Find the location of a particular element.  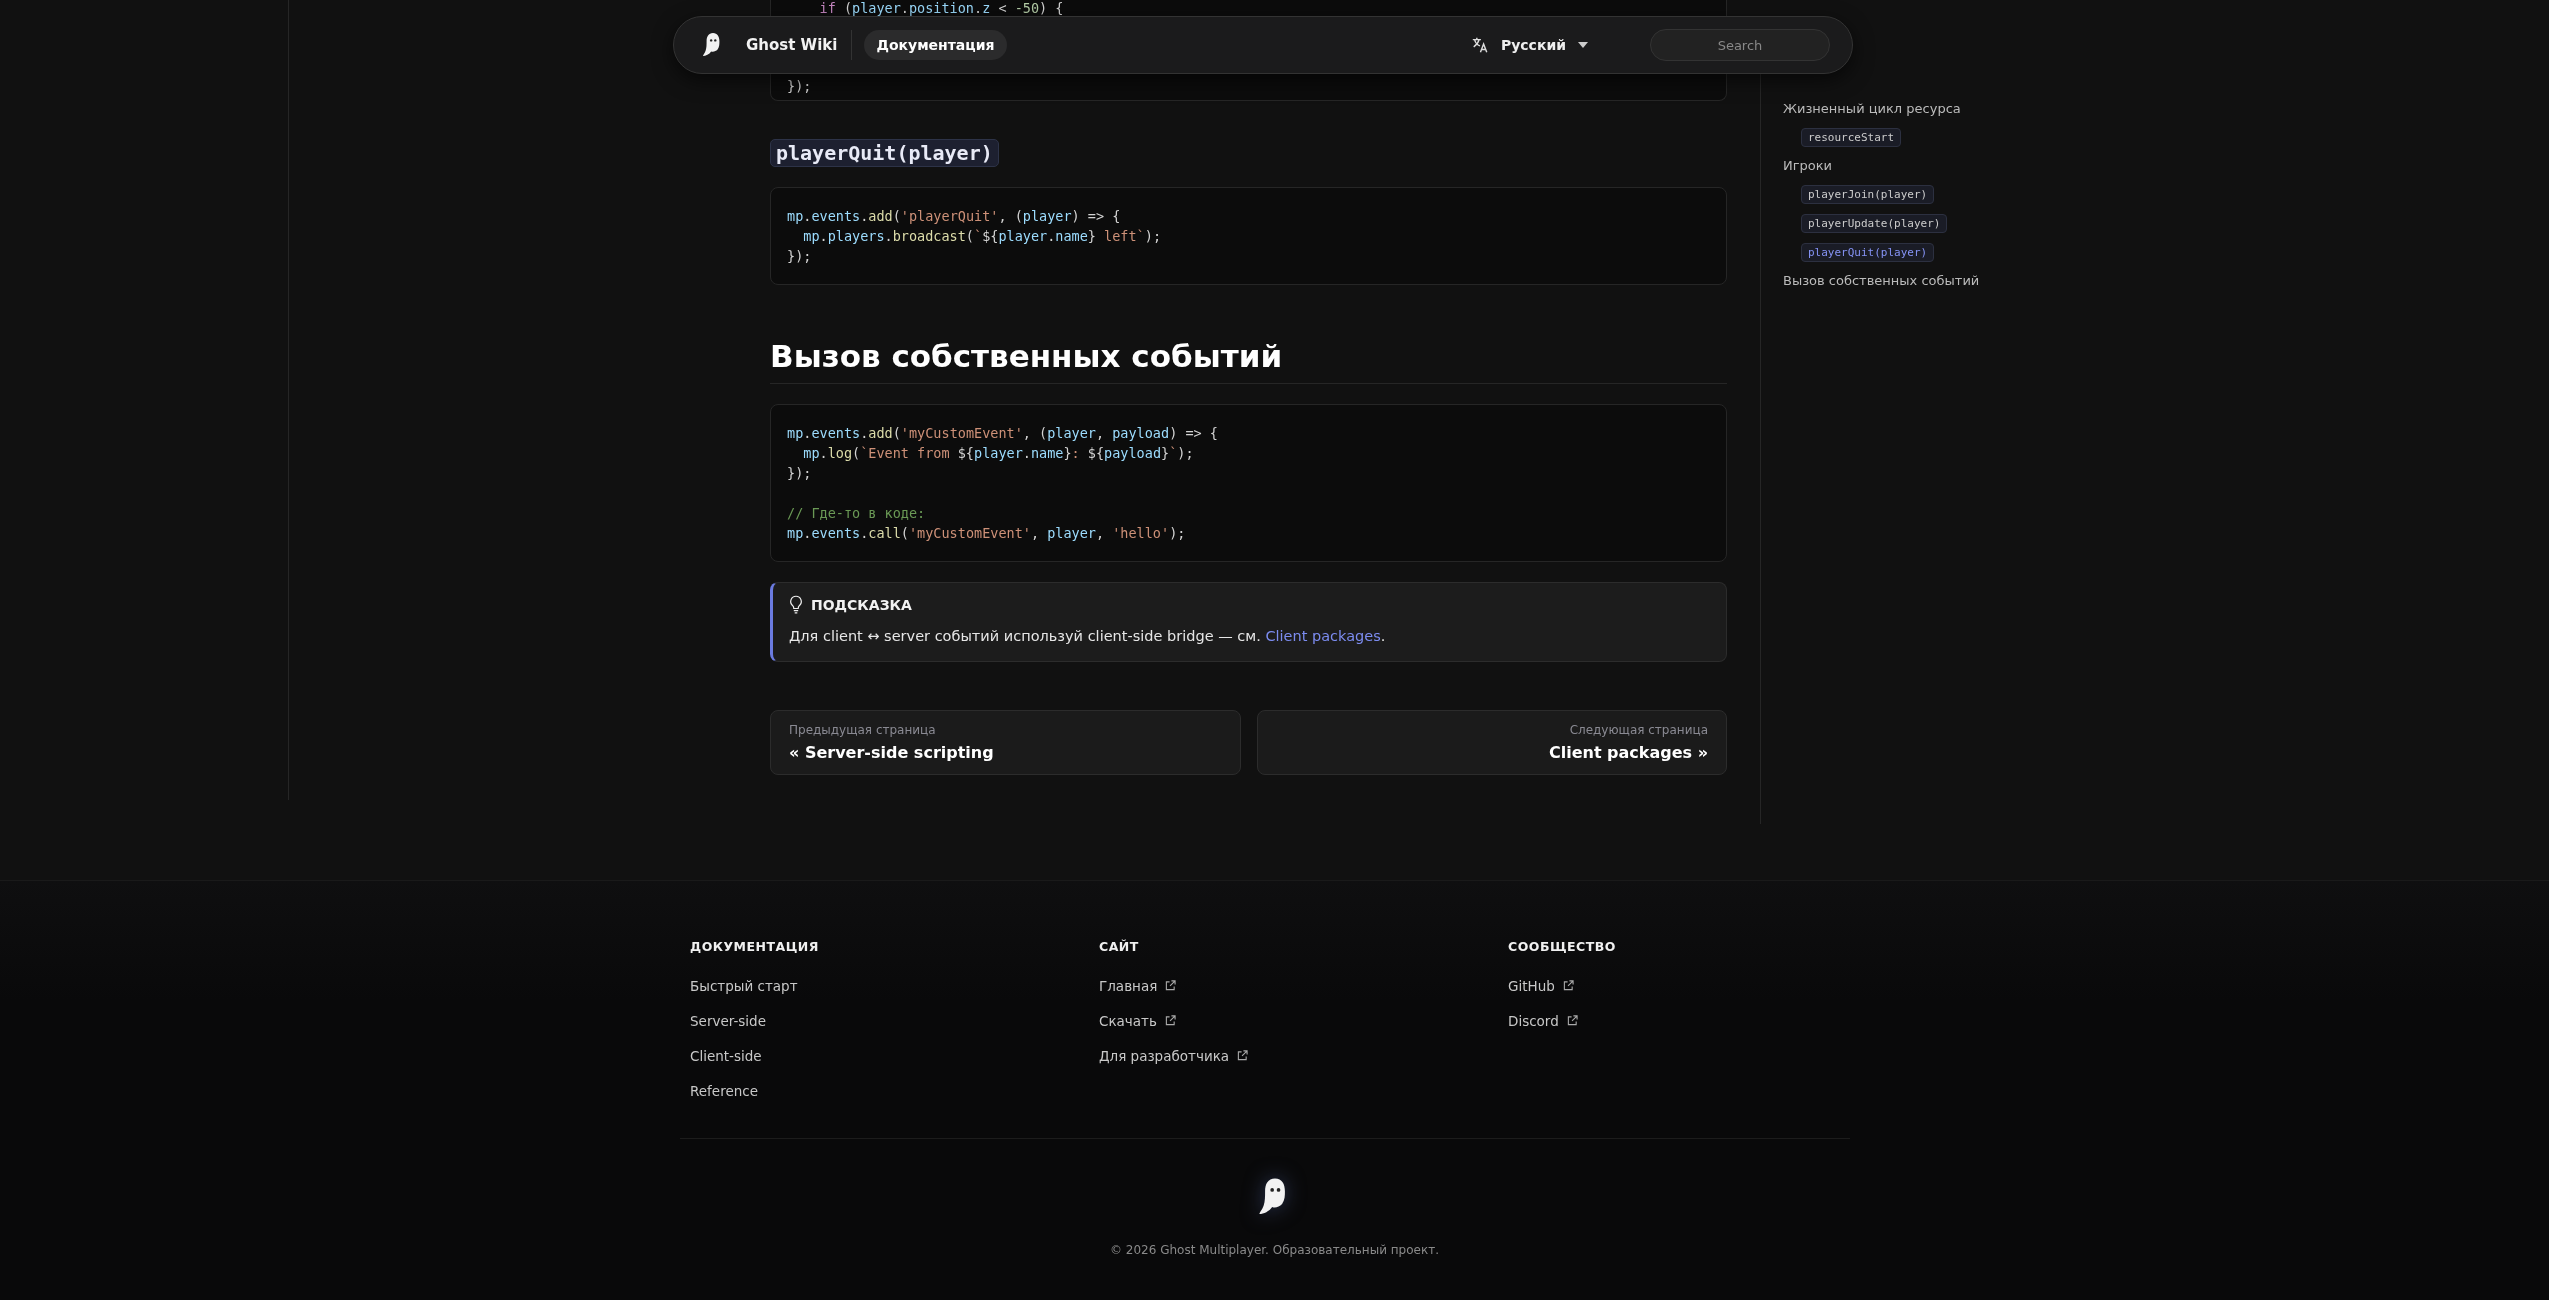

tip-title: ПОДСКАЗКА is located at coordinates (861, 605).